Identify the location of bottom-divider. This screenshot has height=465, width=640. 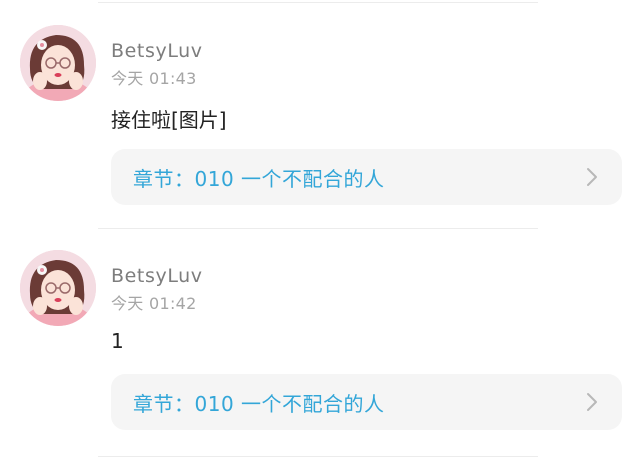
(318, 456).